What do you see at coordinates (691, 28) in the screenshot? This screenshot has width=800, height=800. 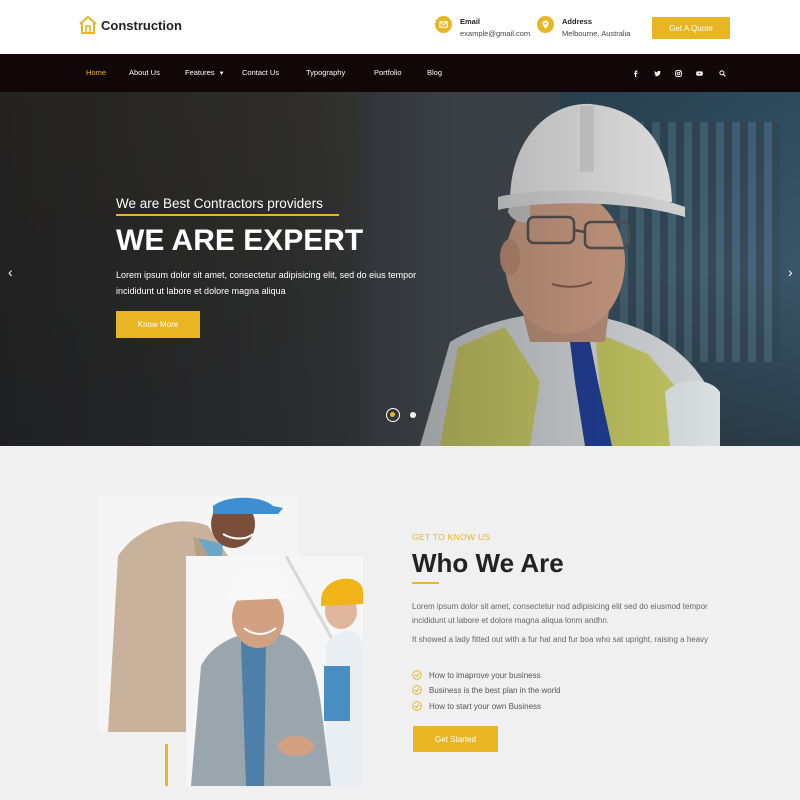 I see `get-a-quote-button: Get A Quote` at bounding box center [691, 28].